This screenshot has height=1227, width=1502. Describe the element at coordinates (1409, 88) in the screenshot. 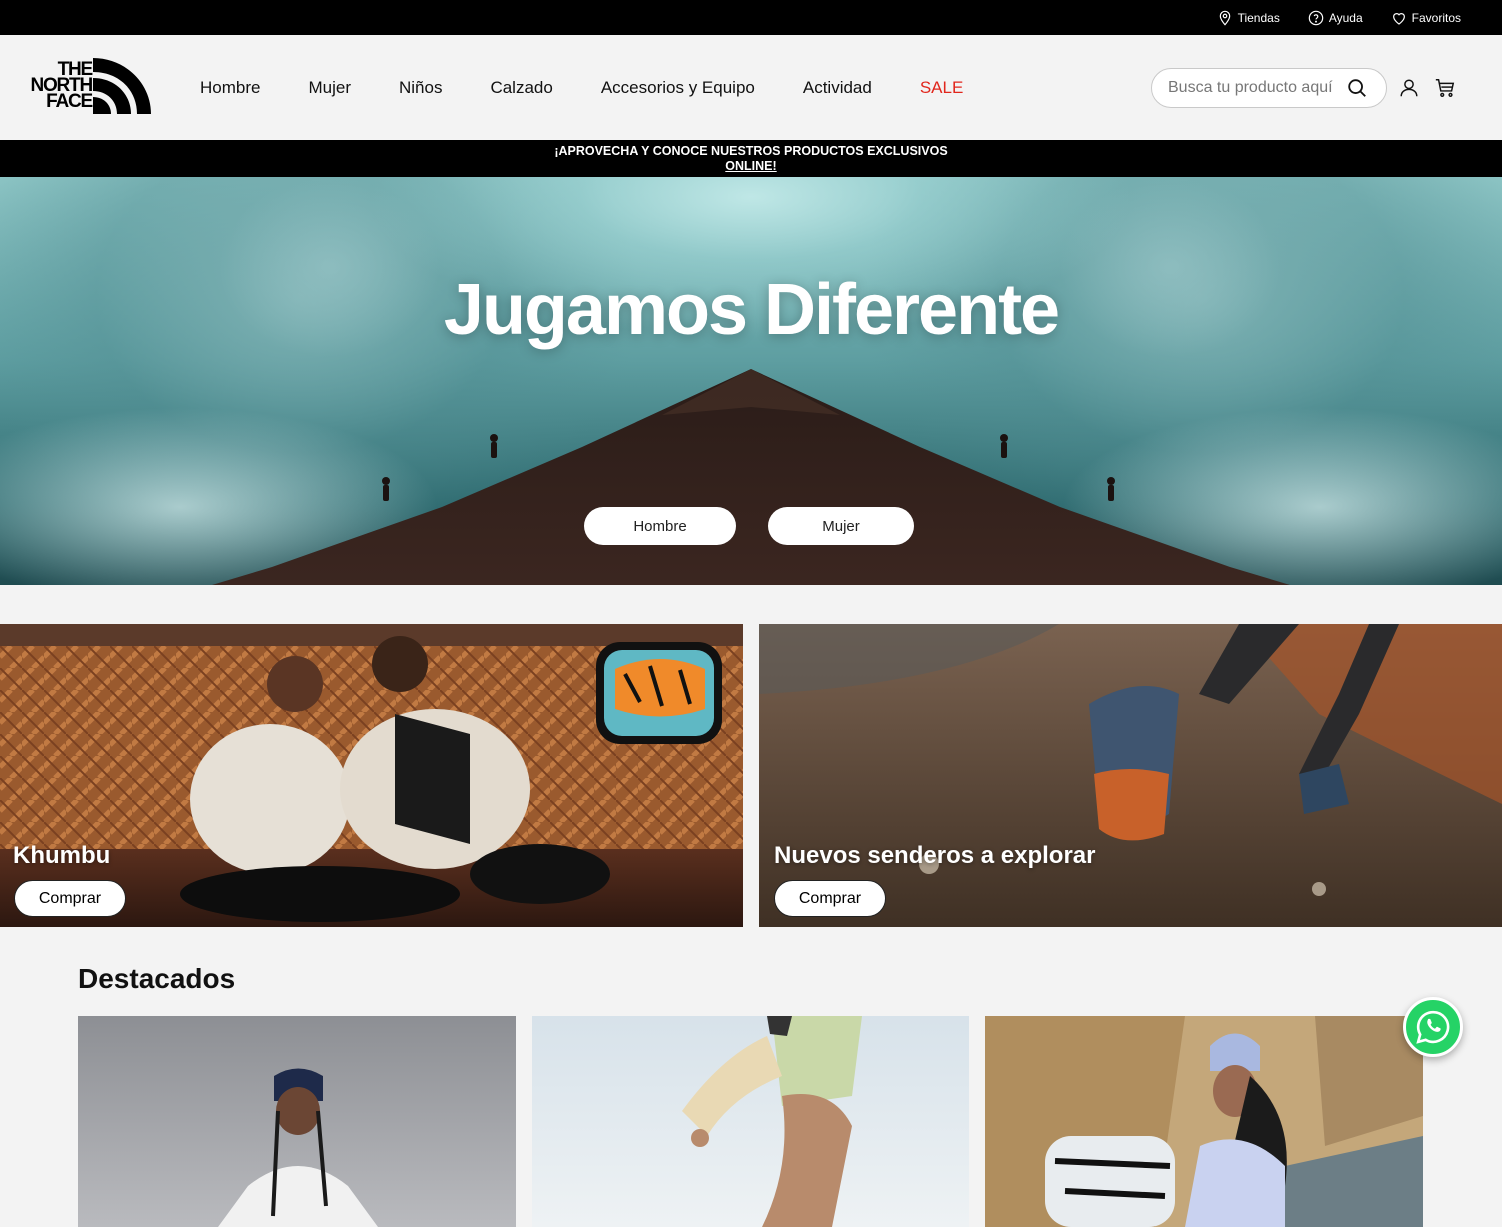

I see `user-account-icon` at that location.